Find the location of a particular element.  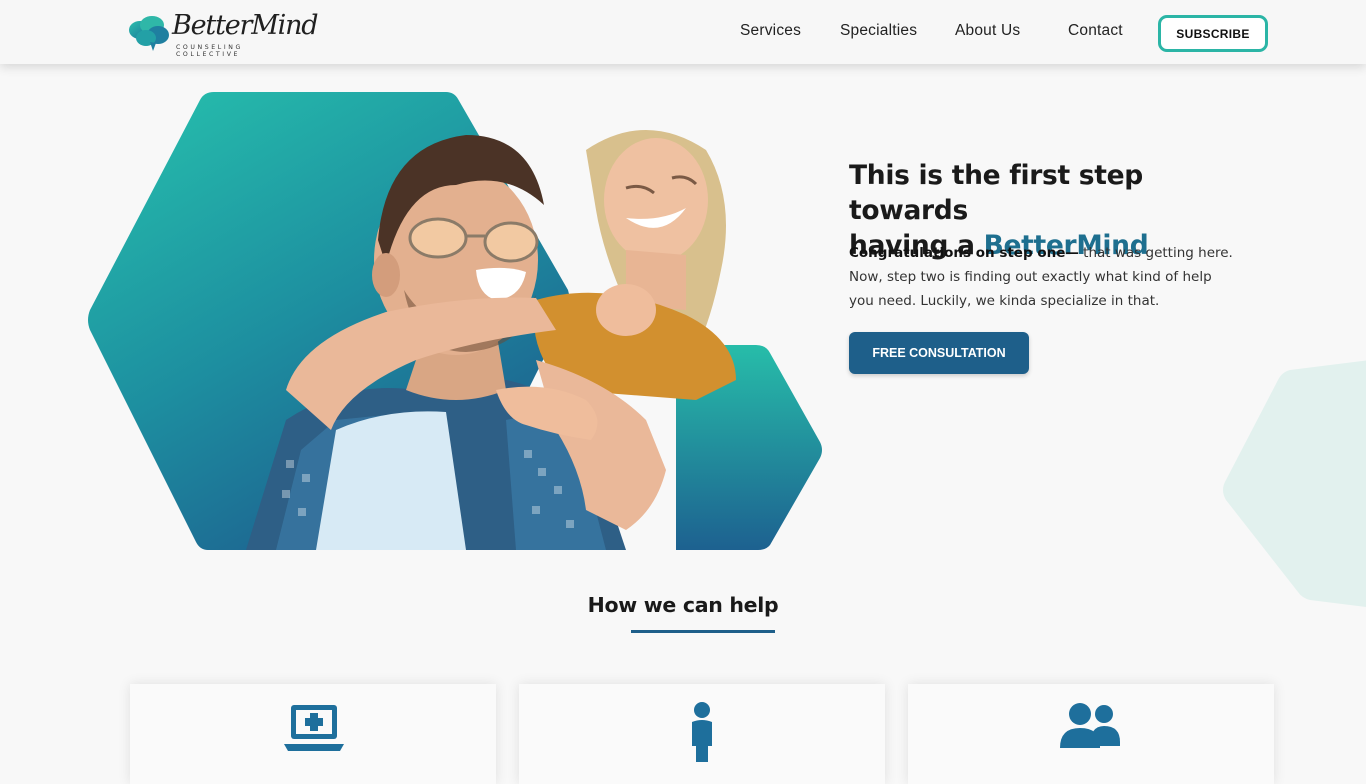

brand-name: BetterMind is located at coordinates (245, 25).